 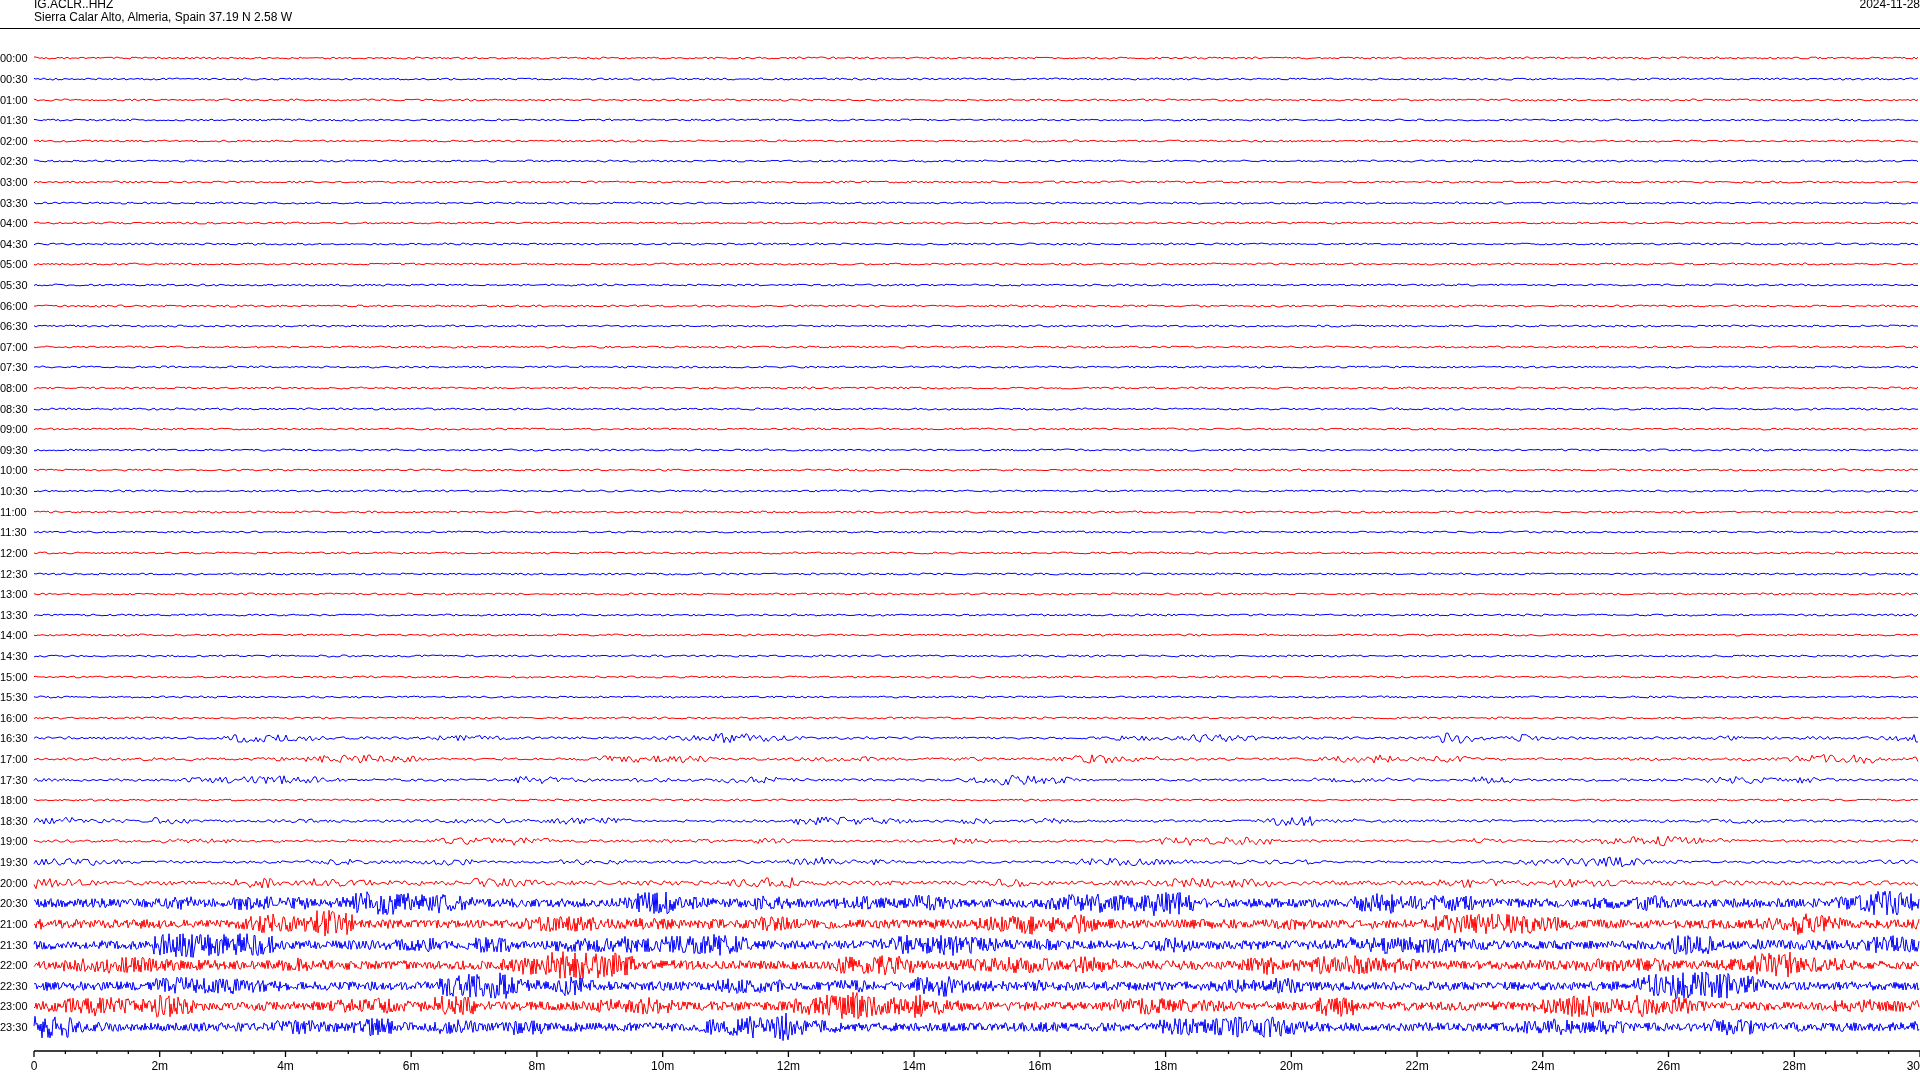 I want to click on axis-tick-label: 28m, so click(x=1794, y=1066).